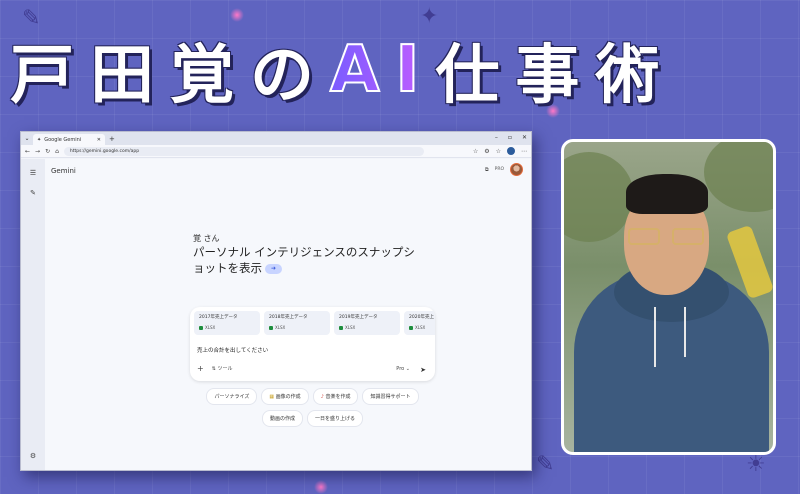 Image resolution: width=800 pixels, height=494 pixels. What do you see at coordinates (232, 350) in the screenshot?
I see `prompt-input: 売上の合計を出してください` at bounding box center [232, 350].